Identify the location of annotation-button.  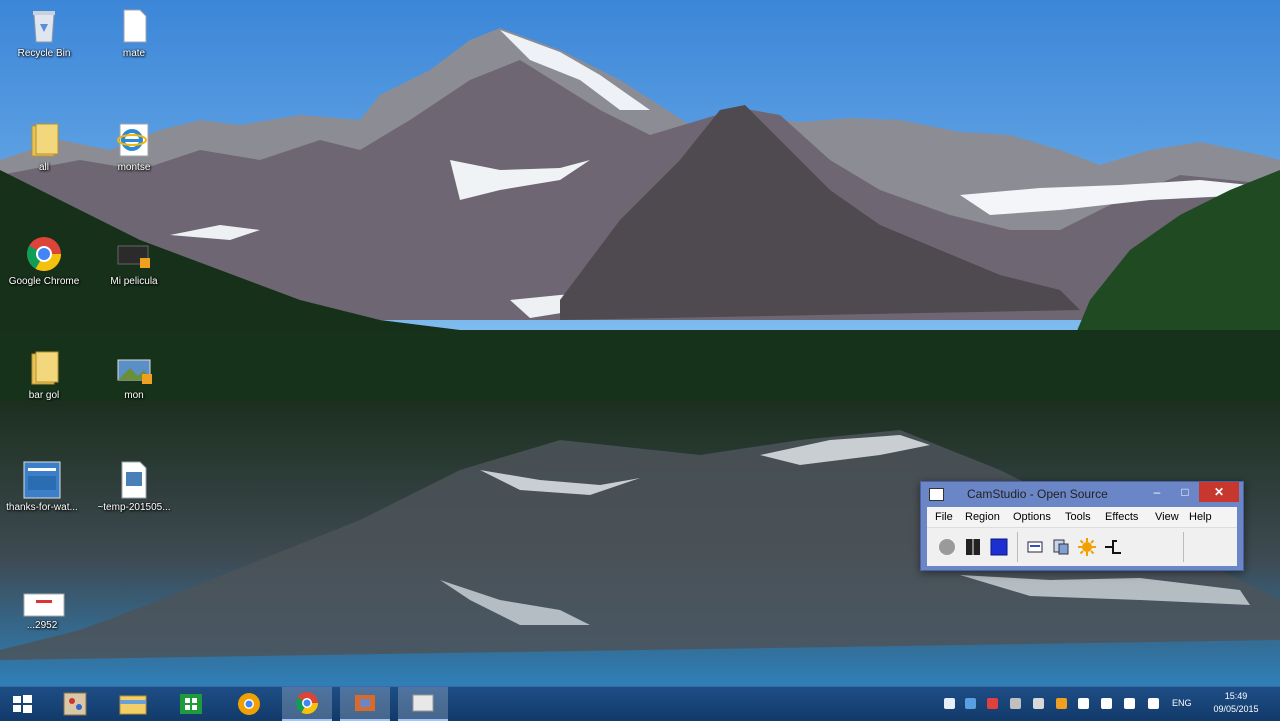
(1035, 547).